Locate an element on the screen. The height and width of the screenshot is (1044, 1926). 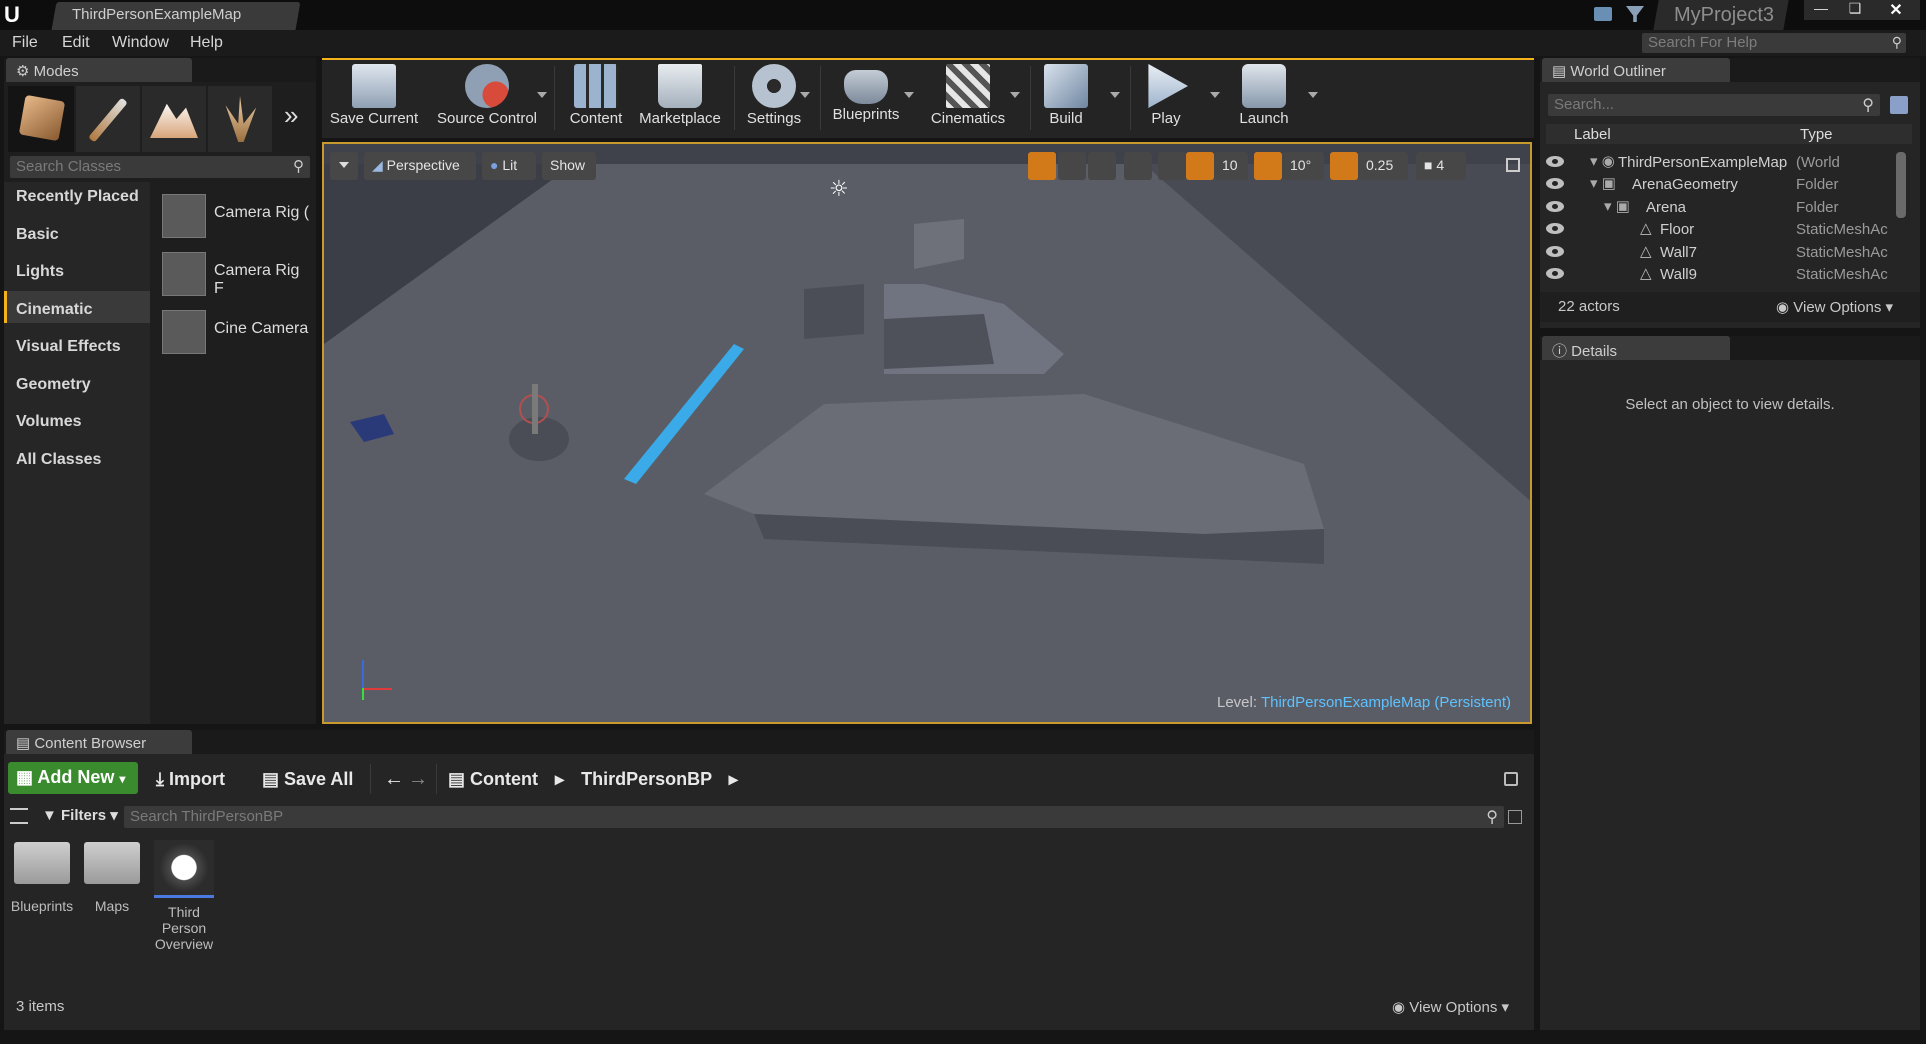
add-new-button: ▦ Add New ▾ is located at coordinates (73, 778).